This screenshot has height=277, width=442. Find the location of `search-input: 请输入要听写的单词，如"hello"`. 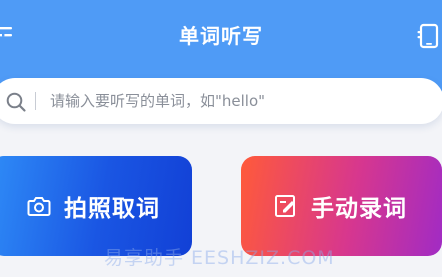

search-input: 请输入要听写的单词，如"hello" is located at coordinates (157, 101).